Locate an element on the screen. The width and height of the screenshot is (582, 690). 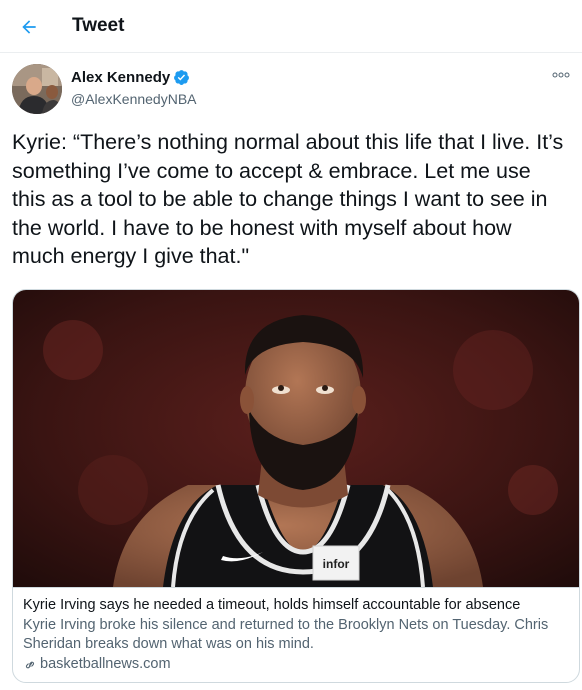
more-dots-icon is located at coordinates (561, 75).